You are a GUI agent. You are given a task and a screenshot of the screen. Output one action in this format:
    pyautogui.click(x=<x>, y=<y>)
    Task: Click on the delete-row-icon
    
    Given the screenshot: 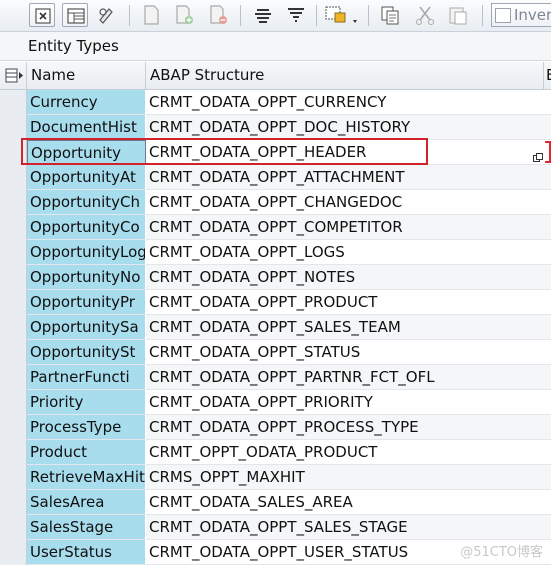 What is the action you would take?
    pyautogui.click(x=218, y=15)
    